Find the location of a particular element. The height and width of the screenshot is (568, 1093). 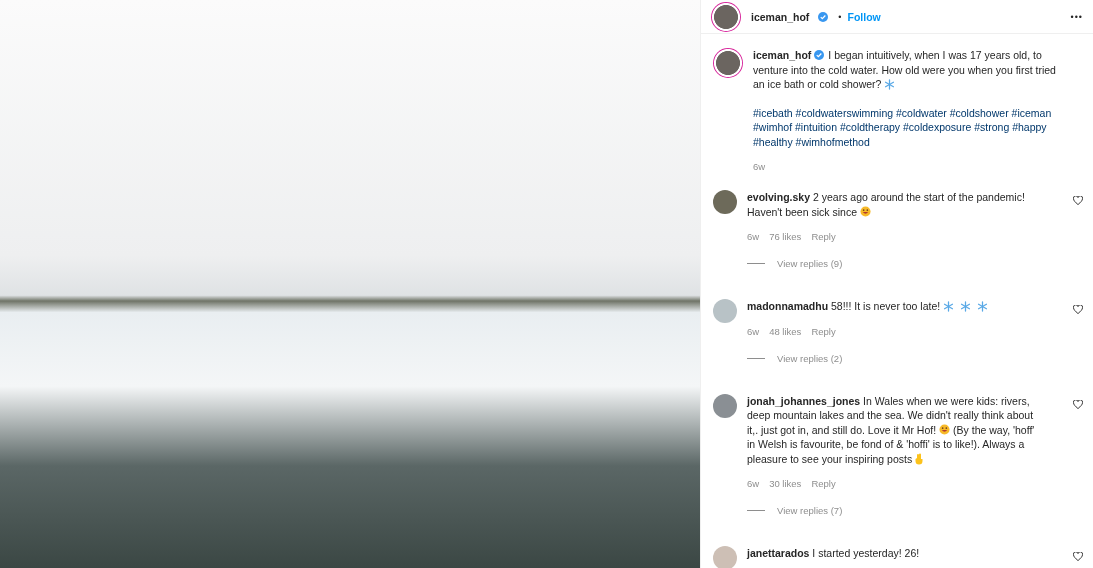

comment-text: deep mountain lakes and the sea. We didn't really think about is located at coordinates (890, 415).